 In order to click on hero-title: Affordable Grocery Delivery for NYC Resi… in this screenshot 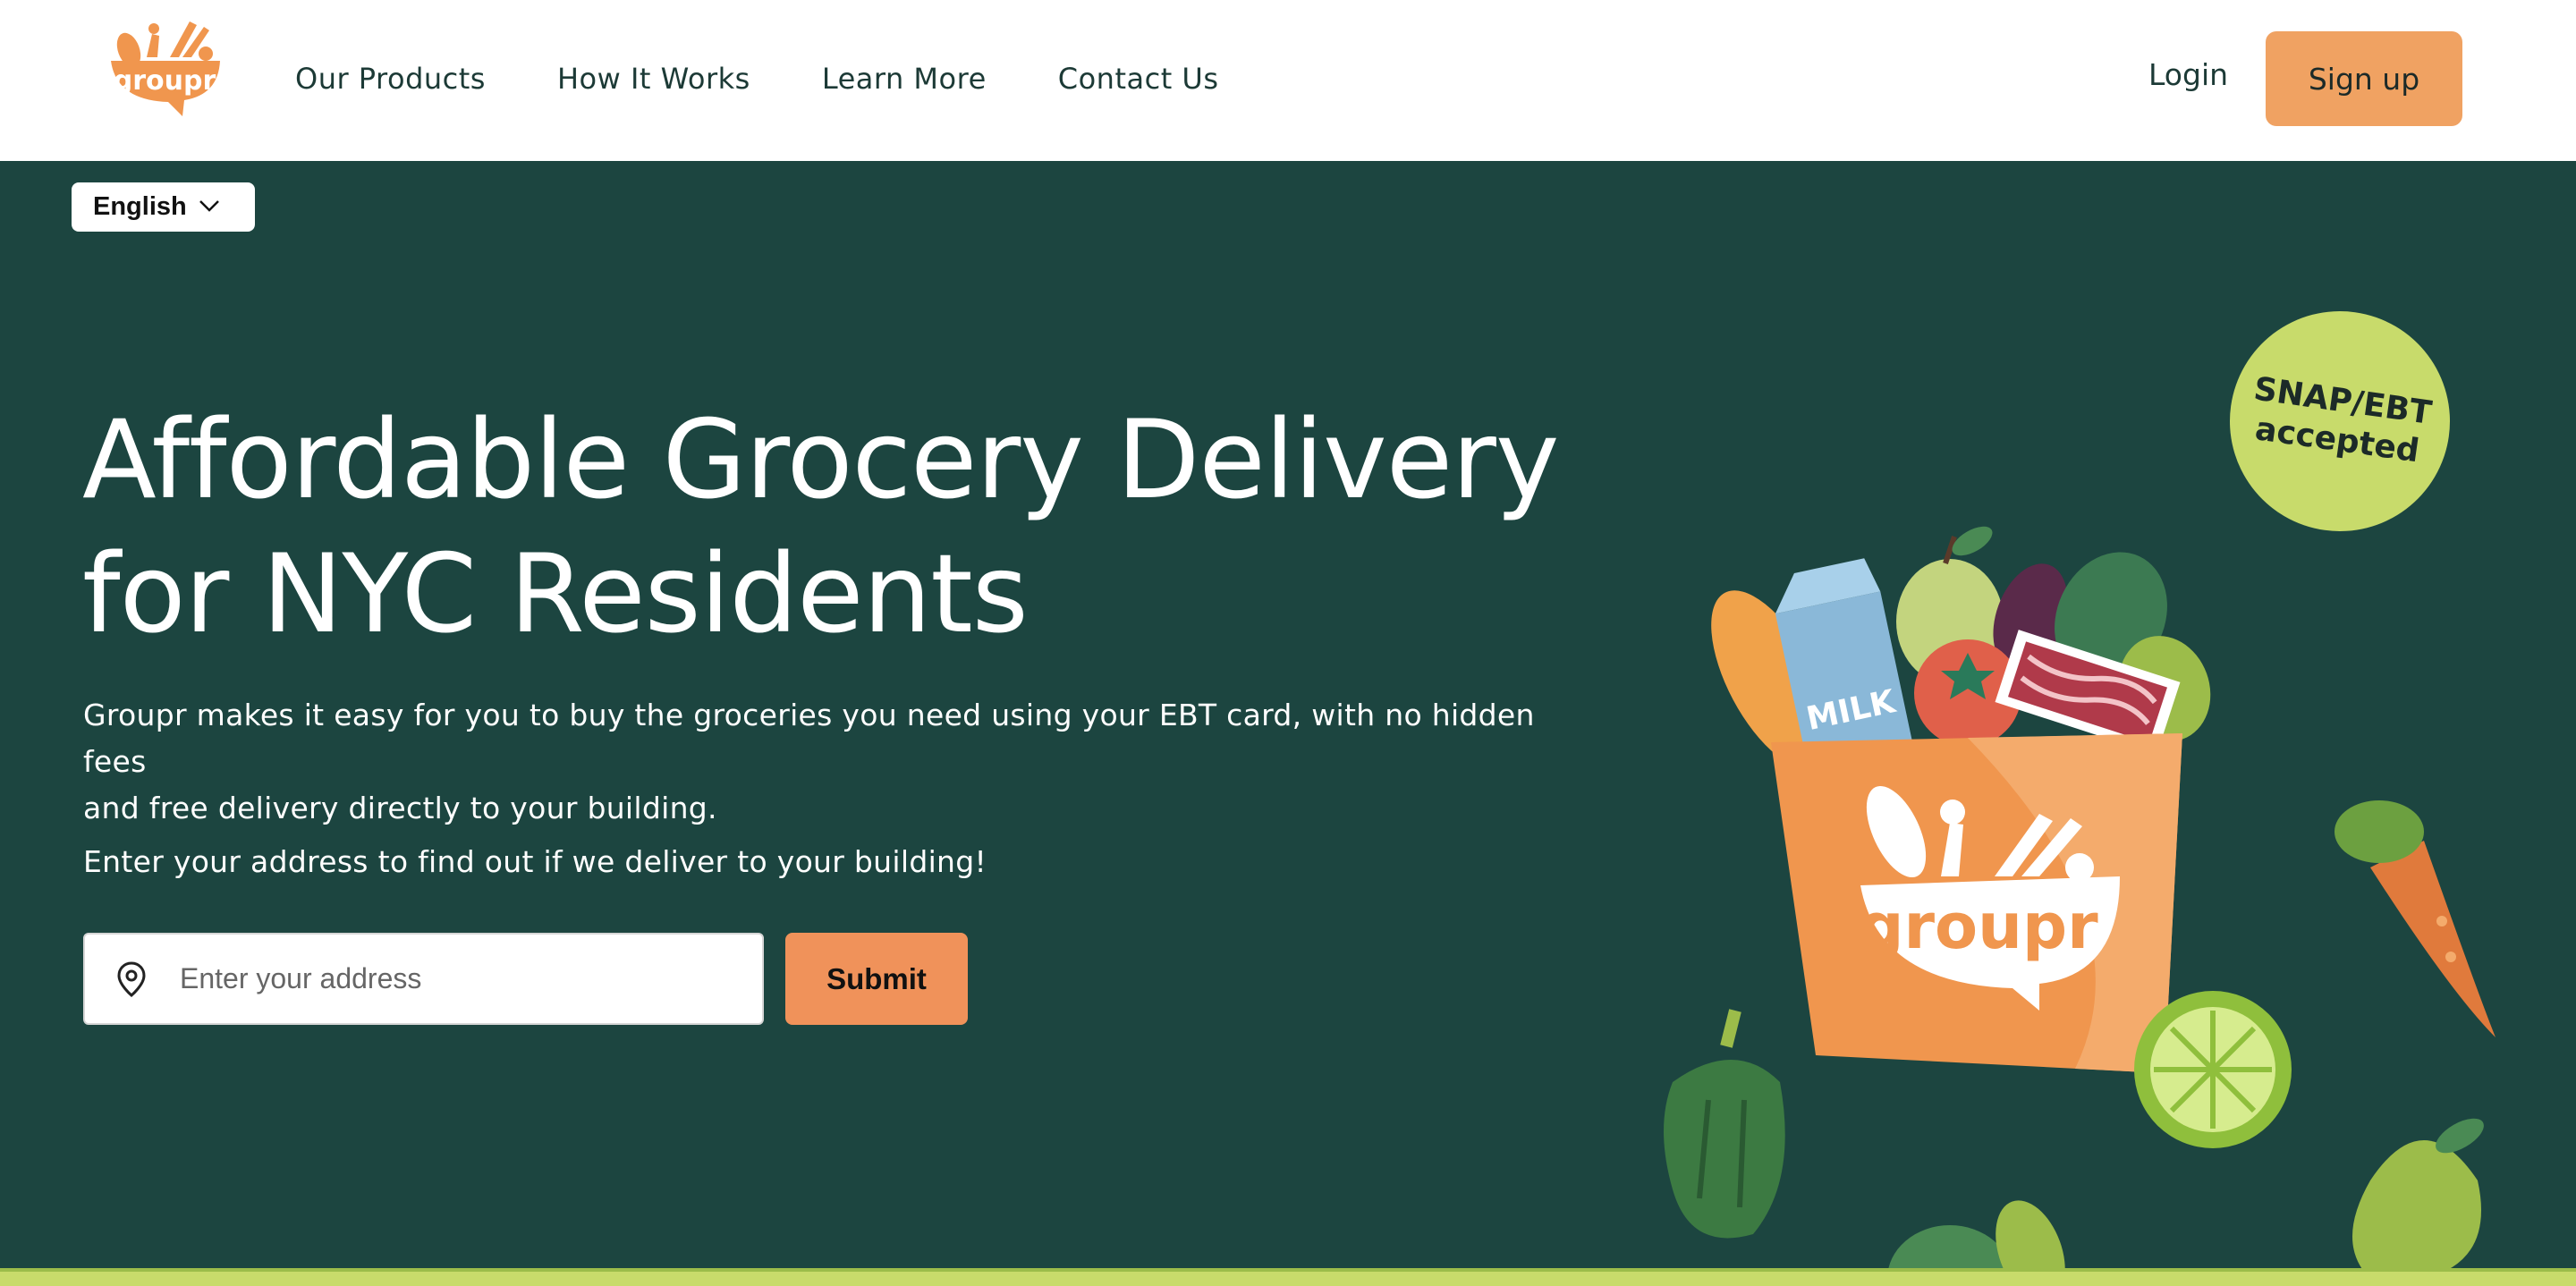, I will do `click(842, 527)`.